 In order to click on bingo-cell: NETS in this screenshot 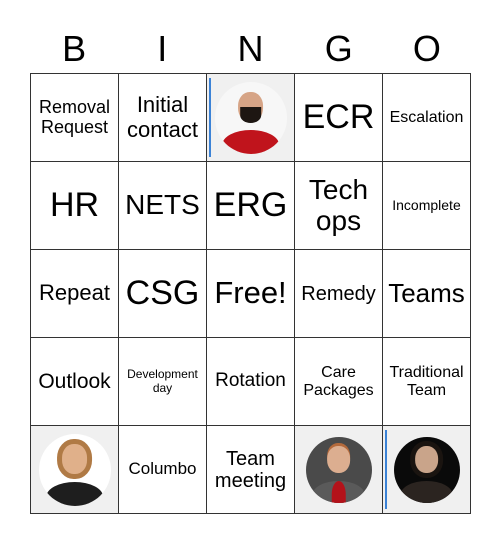, I will do `click(163, 206)`.